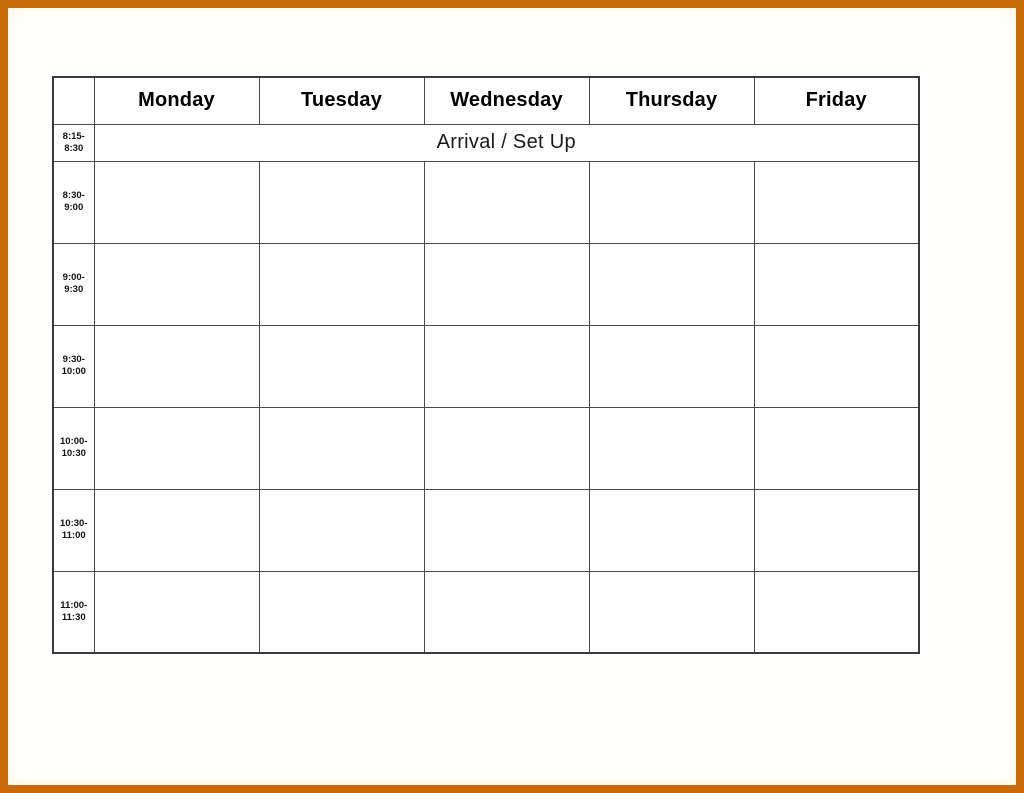 This screenshot has height=793, width=1024. Describe the element at coordinates (671, 100) in the screenshot. I see `column-header-thursday: Thursday` at that location.